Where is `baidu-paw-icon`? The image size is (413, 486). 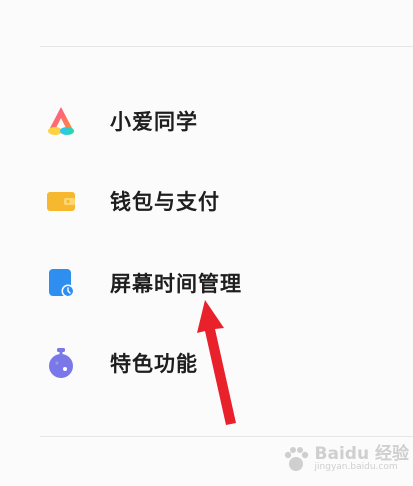 baidu-paw-icon is located at coordinates (296, 459).